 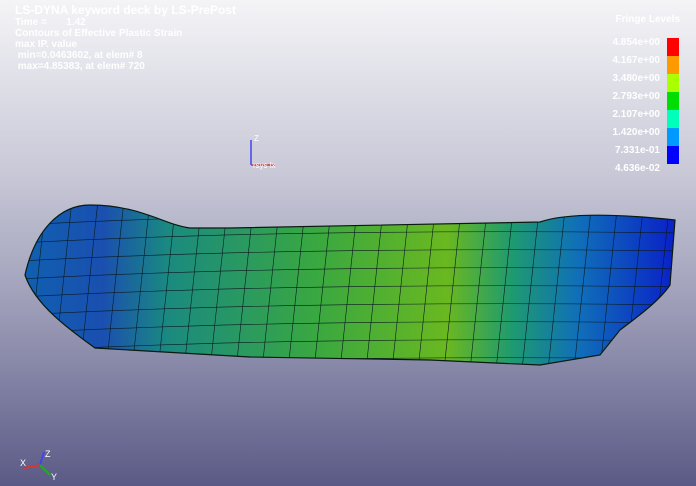 What do you see at coordinates (38, 465) in the screenshot?
I see `axis-triad: Z X Y` at bounding box center [38, 465].